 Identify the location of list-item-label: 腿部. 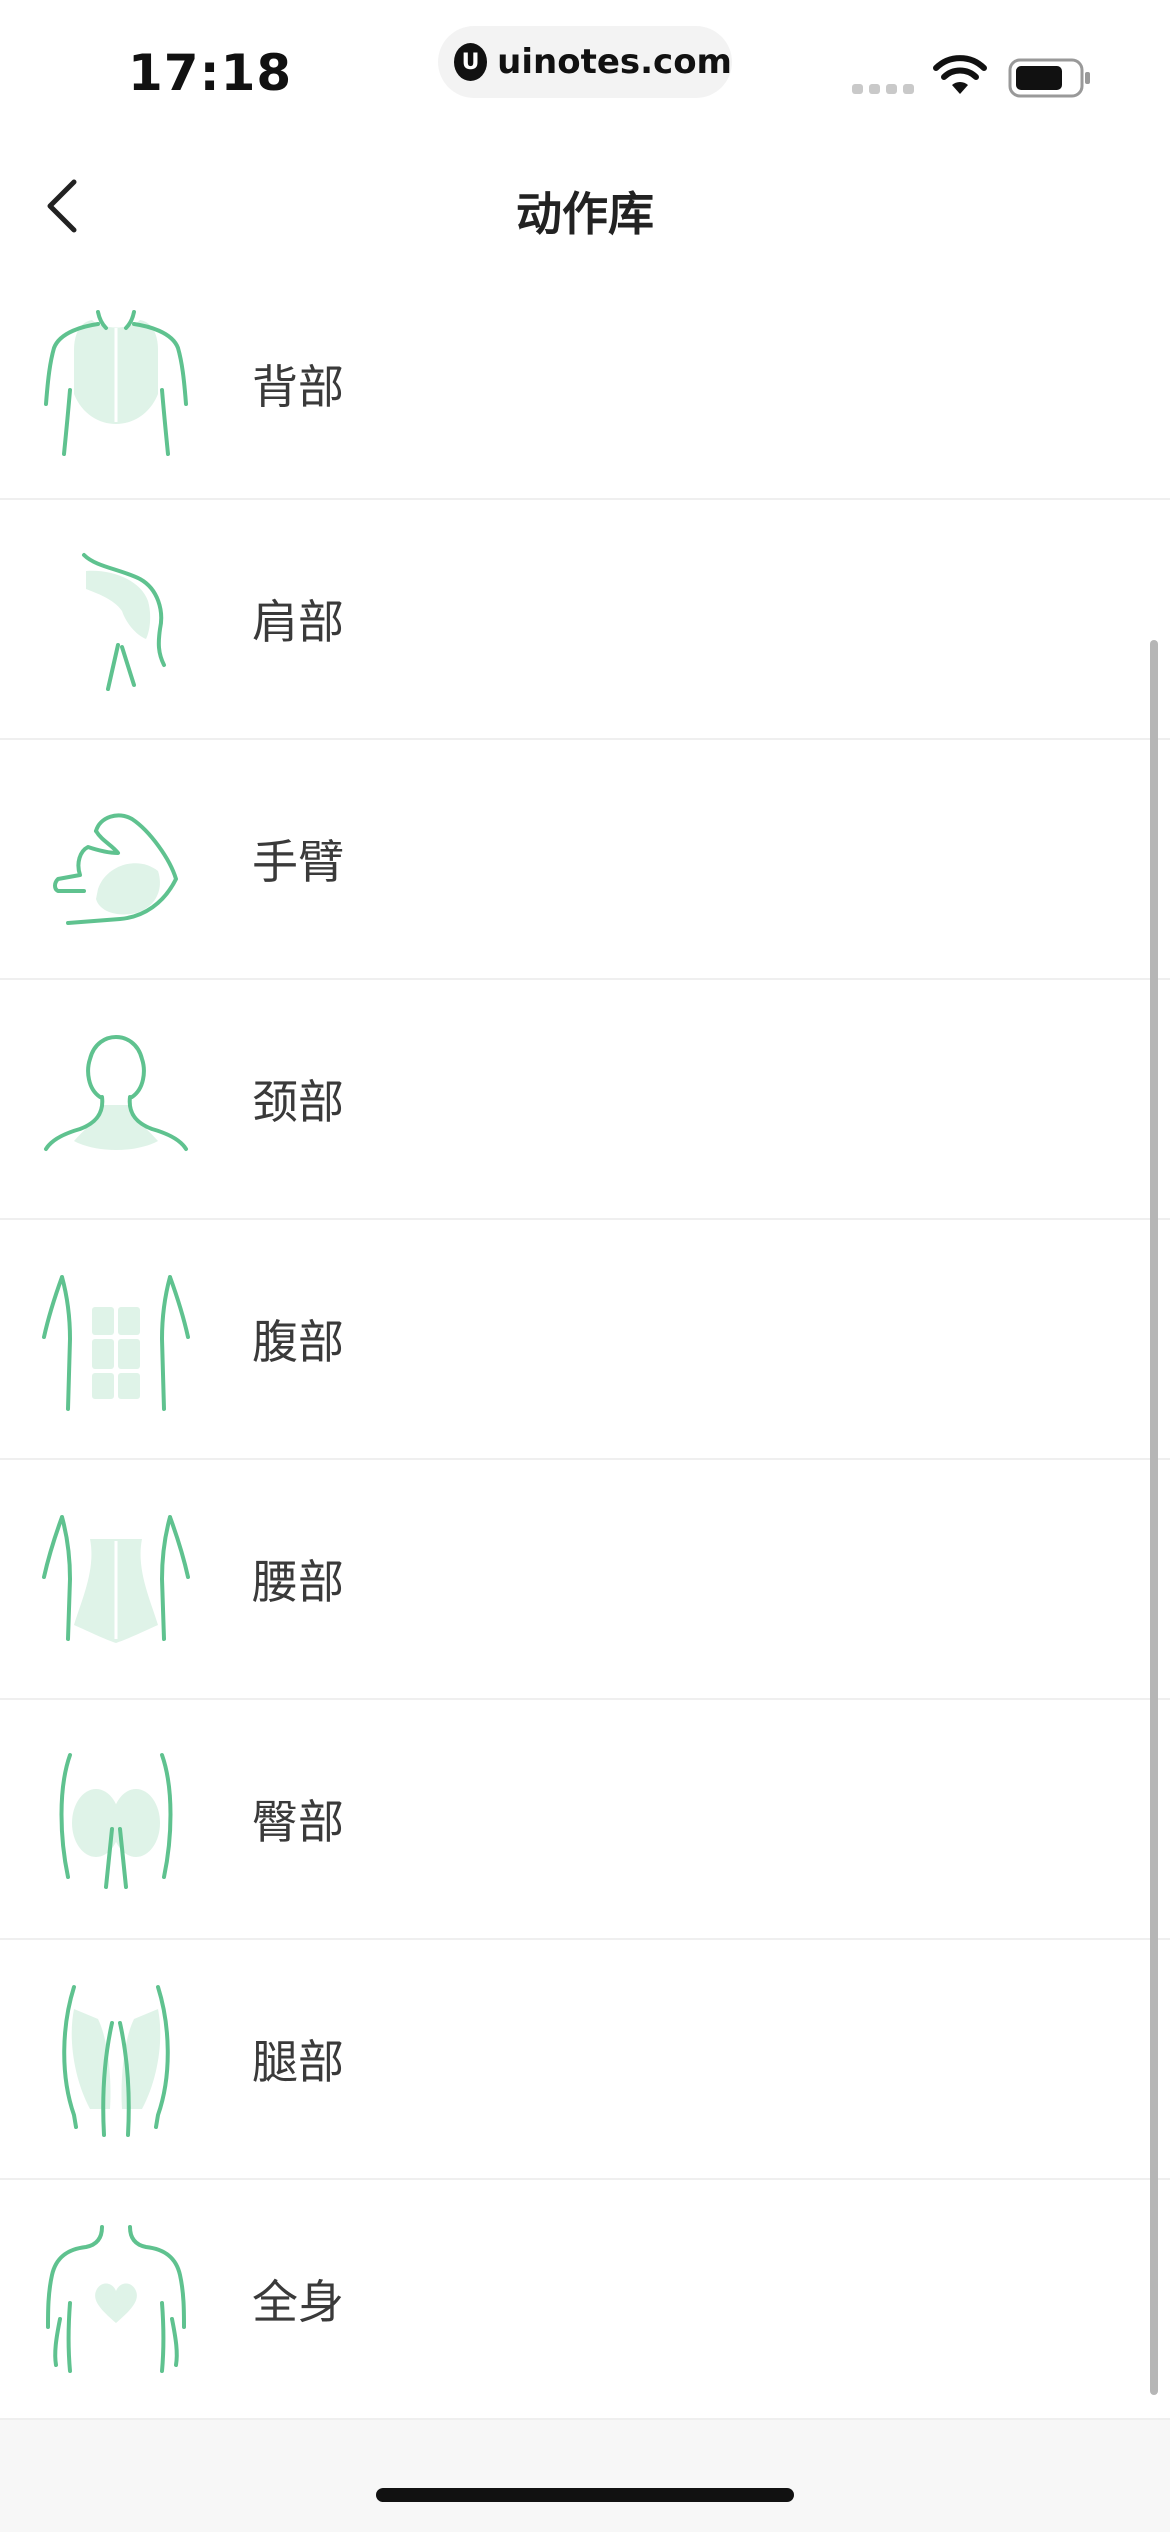
(298, 2062).